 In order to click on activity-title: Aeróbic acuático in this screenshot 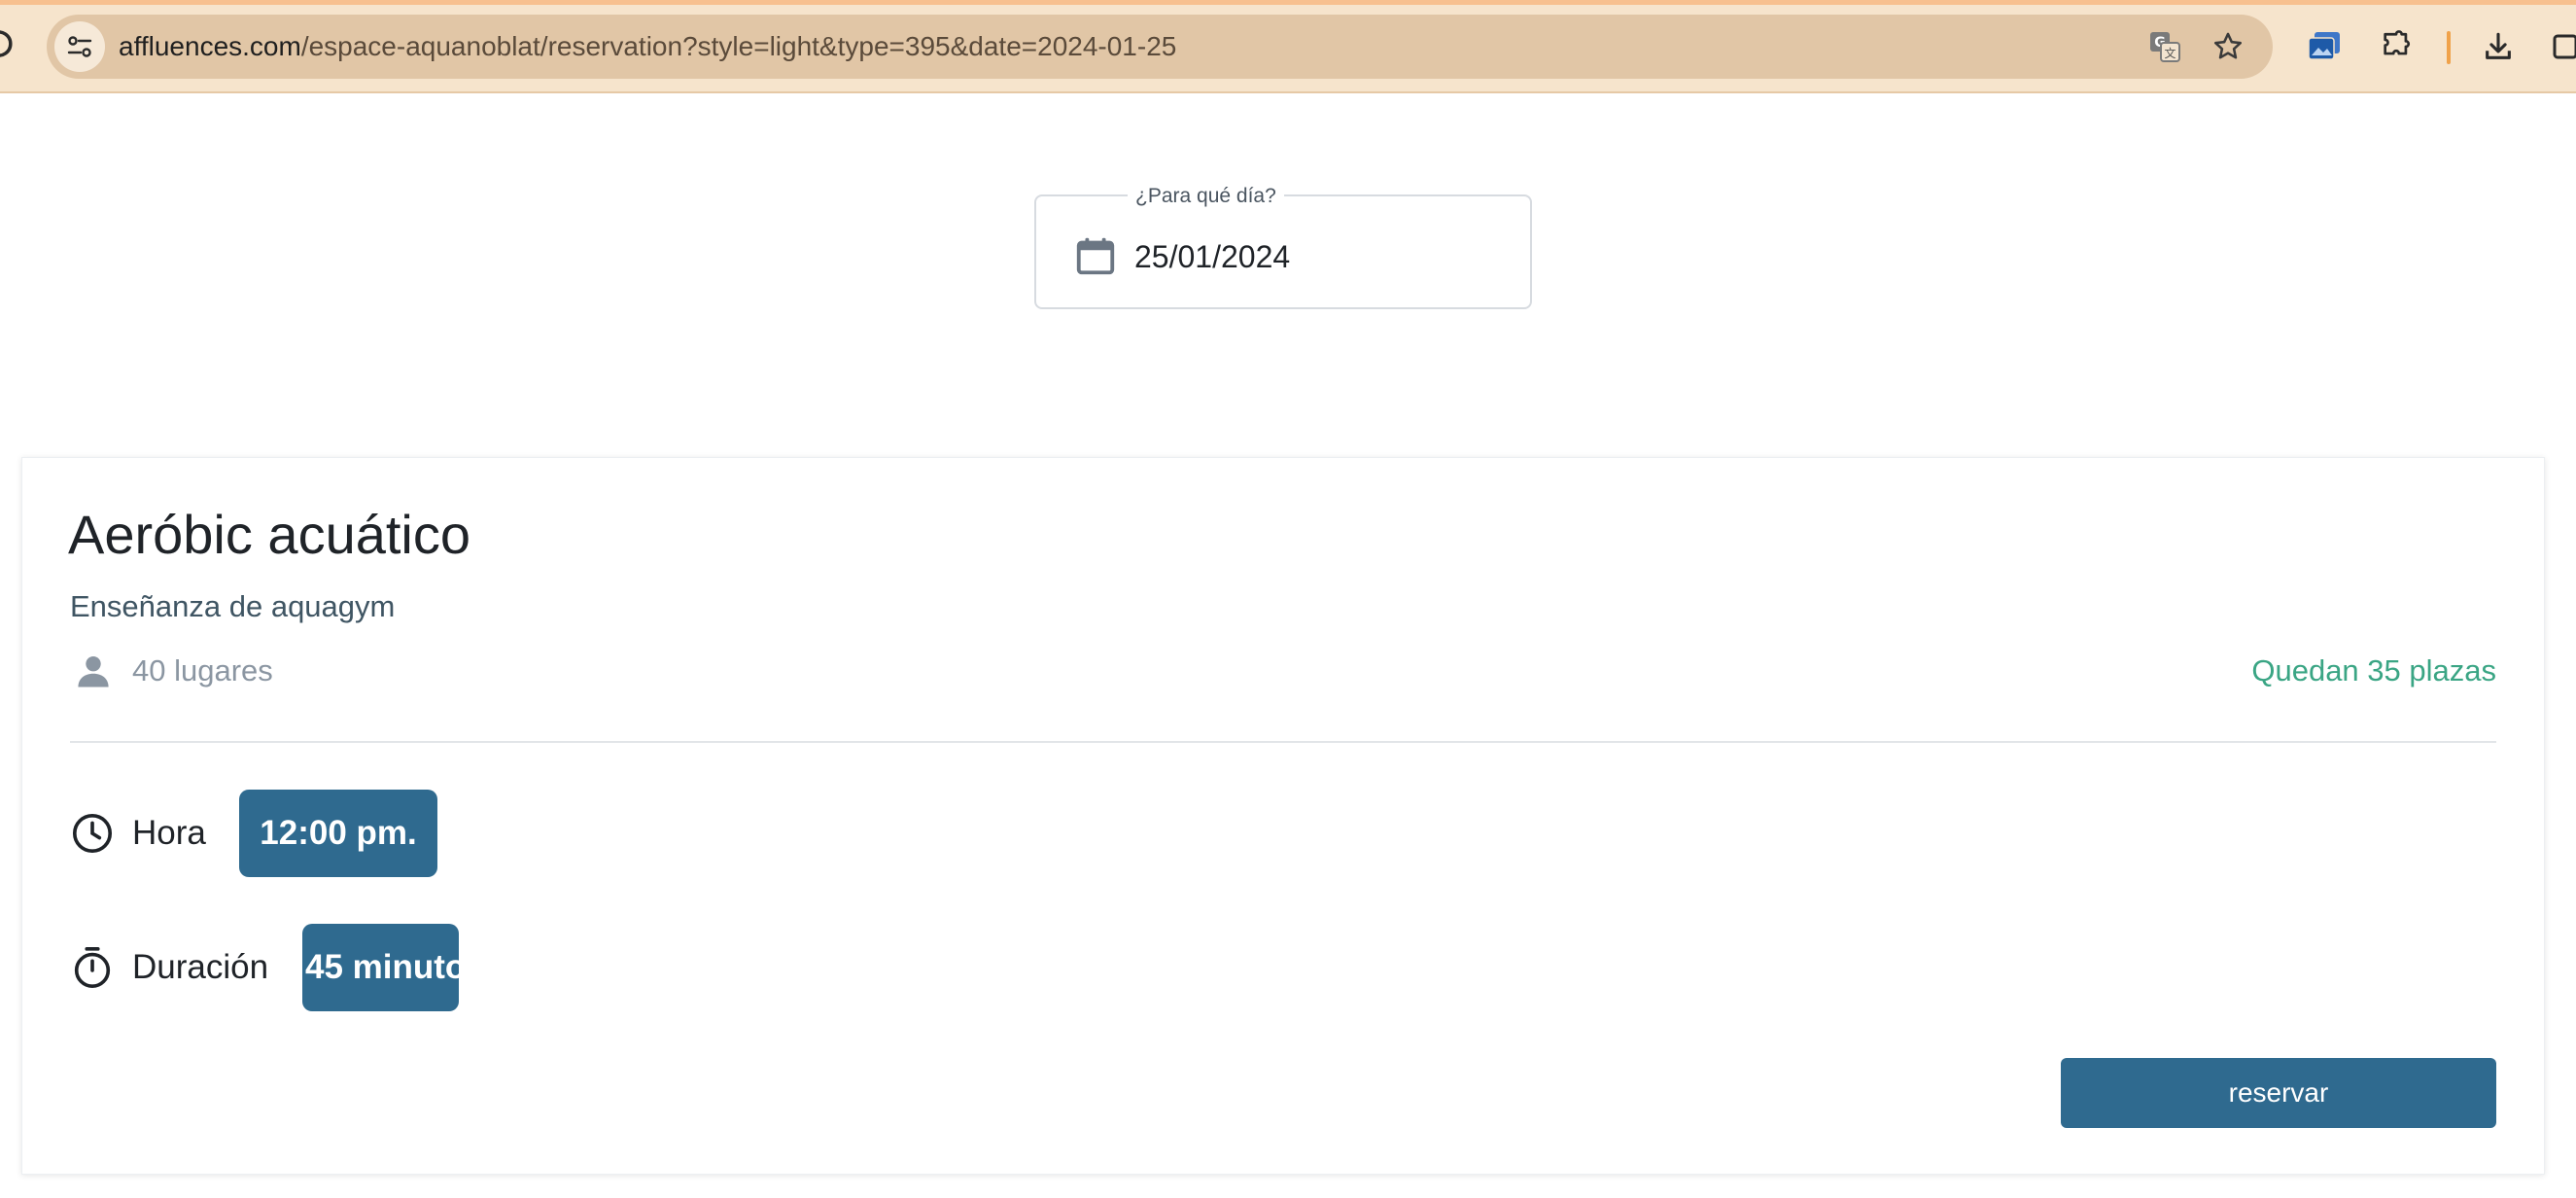, I will do `click(269, 534)`.